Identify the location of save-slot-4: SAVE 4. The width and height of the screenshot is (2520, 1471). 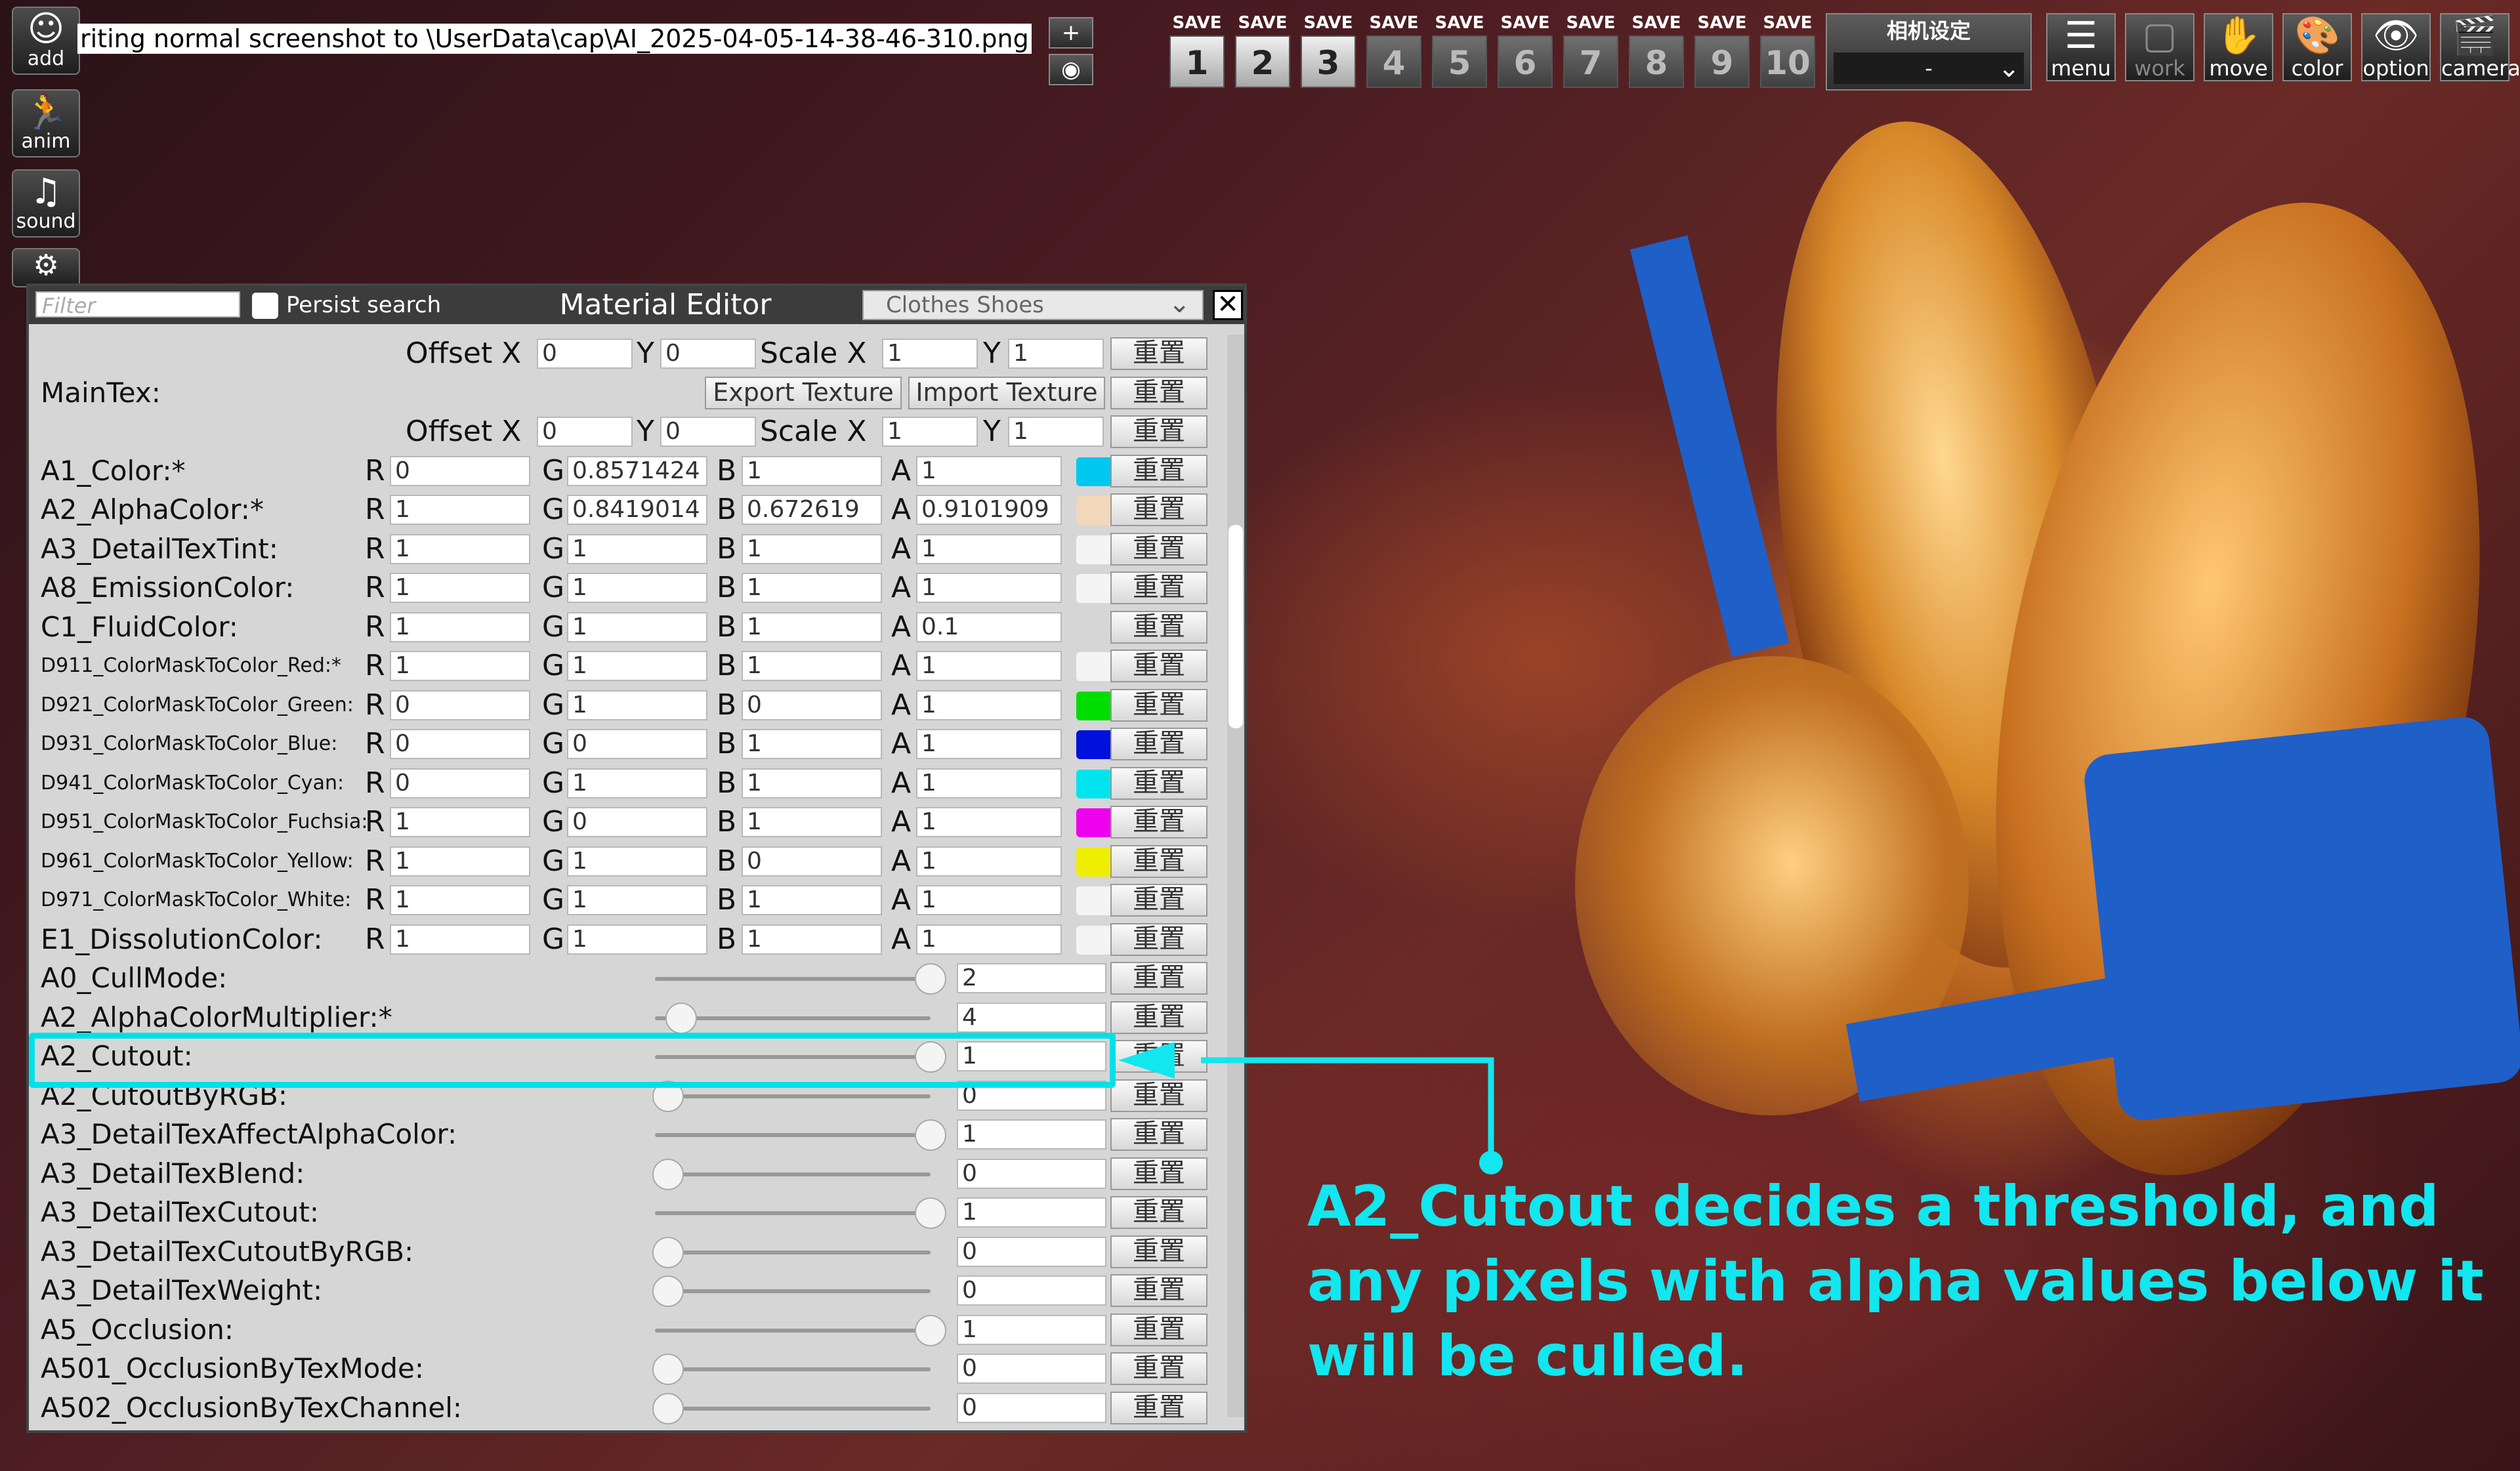
(1393, 52).